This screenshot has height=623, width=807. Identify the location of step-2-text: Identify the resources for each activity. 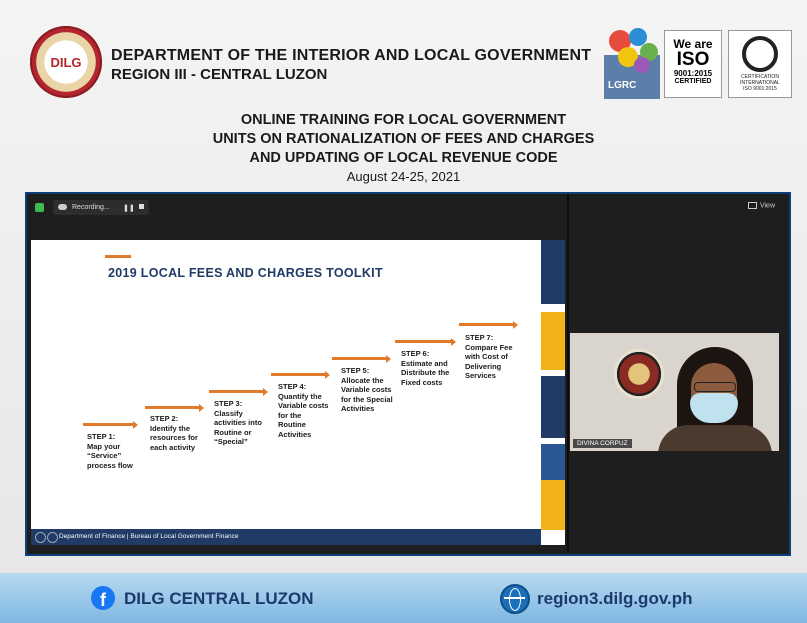
(174, 437).